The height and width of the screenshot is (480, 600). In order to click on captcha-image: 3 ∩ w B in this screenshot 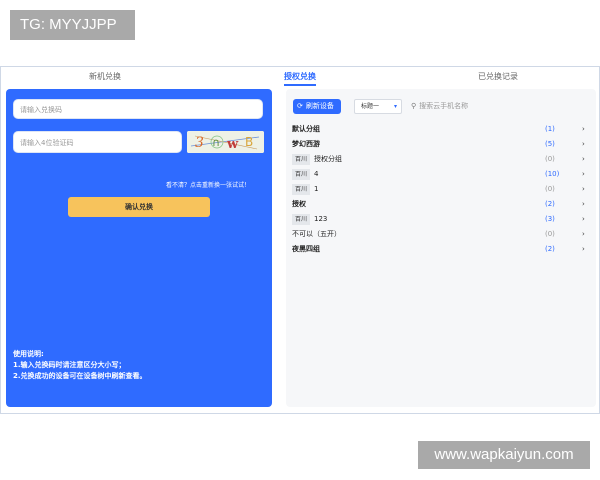, I will do `click(225, 142)`.